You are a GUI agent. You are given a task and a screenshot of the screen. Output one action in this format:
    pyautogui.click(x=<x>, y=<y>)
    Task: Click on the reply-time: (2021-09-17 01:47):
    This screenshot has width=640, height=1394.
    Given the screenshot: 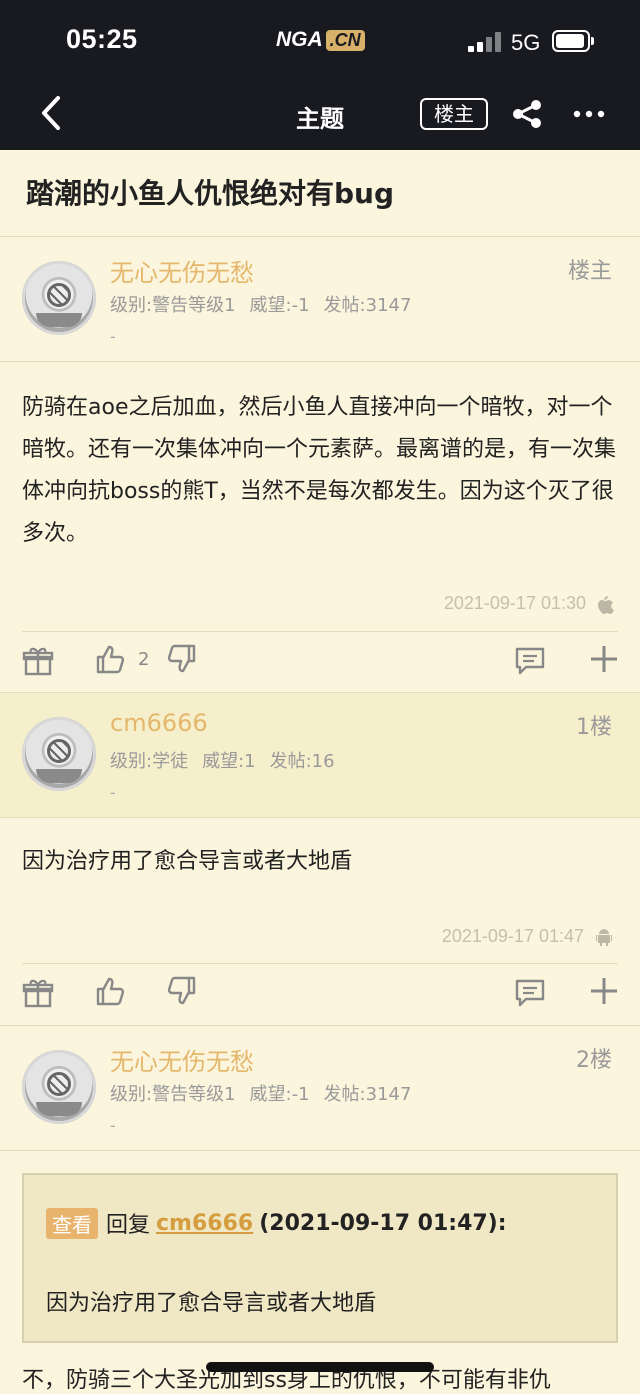 What is the action you would take?
    pyautogui.click(x=383, y=1223)
    